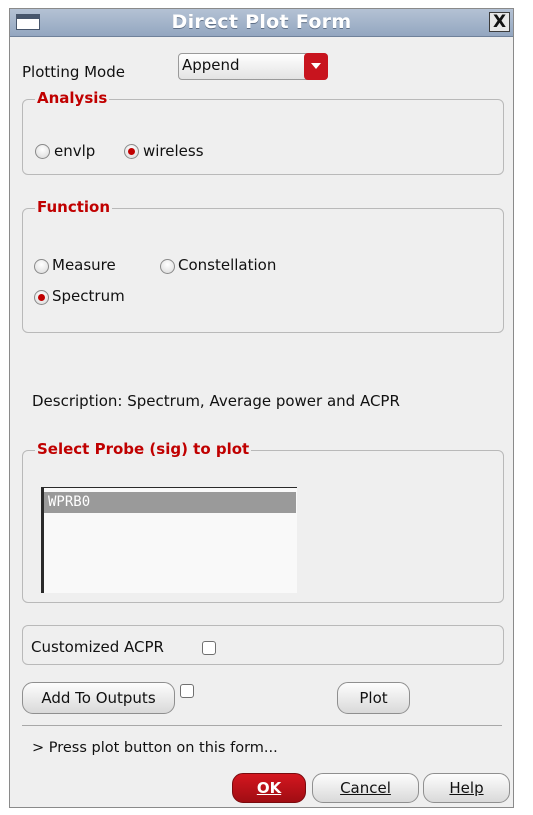 The image size is (533, 815). What do you see at coordinates (72, 98) in the screenshot?
I see `analysis-group-title: Analysis` at bounding box center [72, 98].